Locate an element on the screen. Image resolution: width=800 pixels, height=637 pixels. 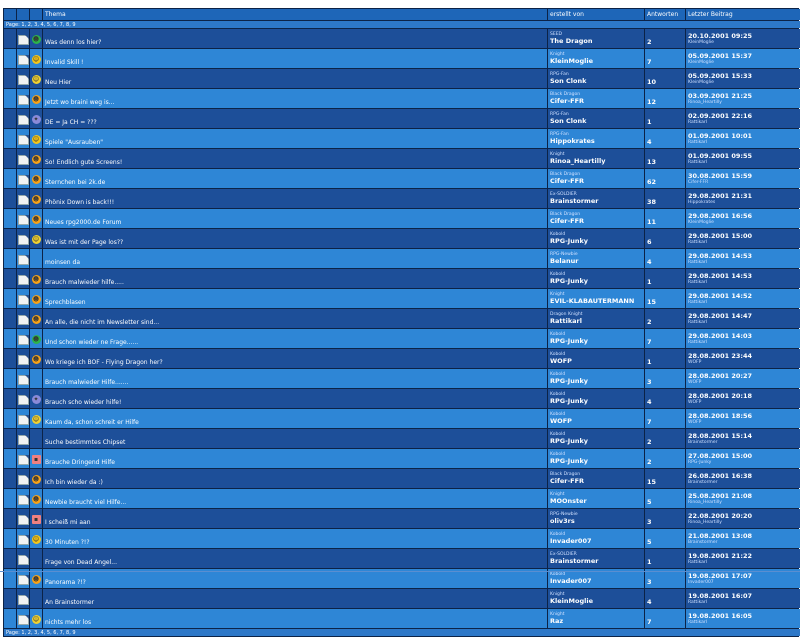
author-name: KleinMoglie is located at coordinates (596, 601).